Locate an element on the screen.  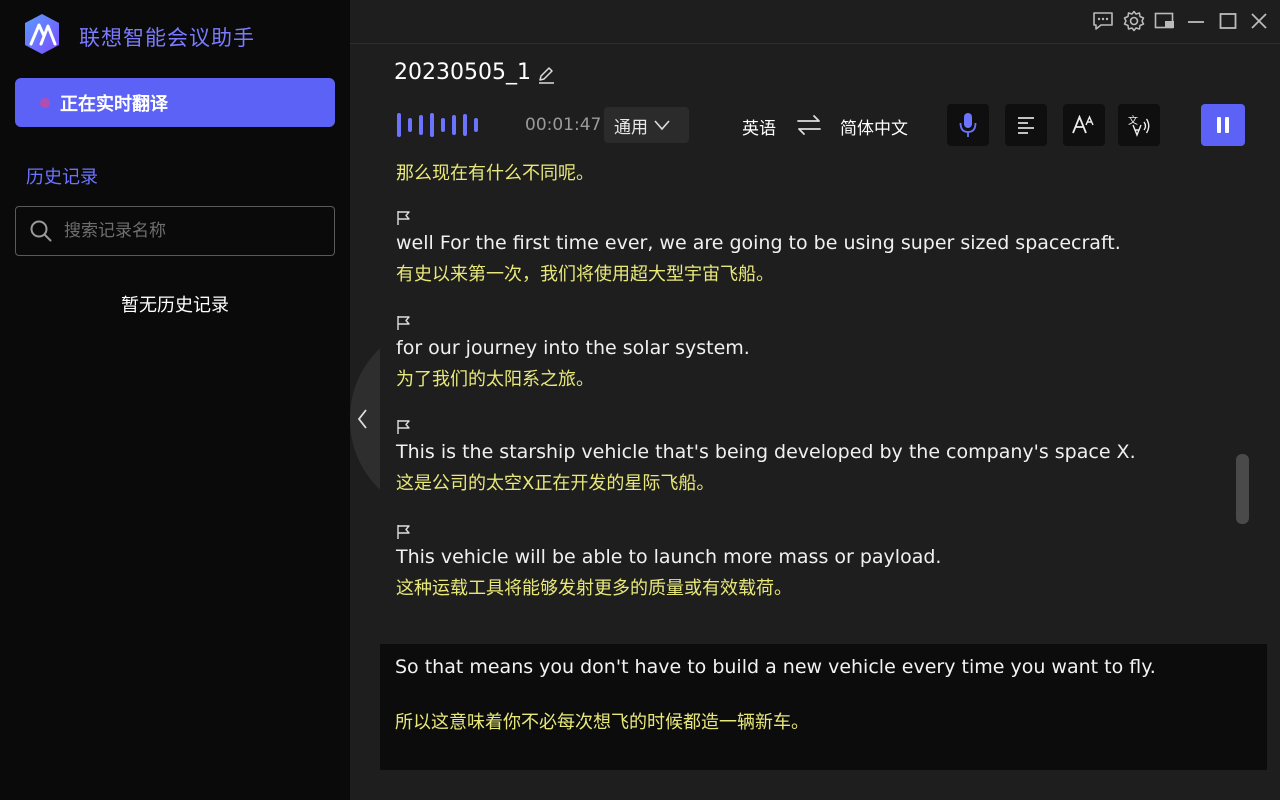
live-translation-text: 所以这意味着你不必每次想飞的时候都造一辆新车。 is located at coordinates (602, 722).